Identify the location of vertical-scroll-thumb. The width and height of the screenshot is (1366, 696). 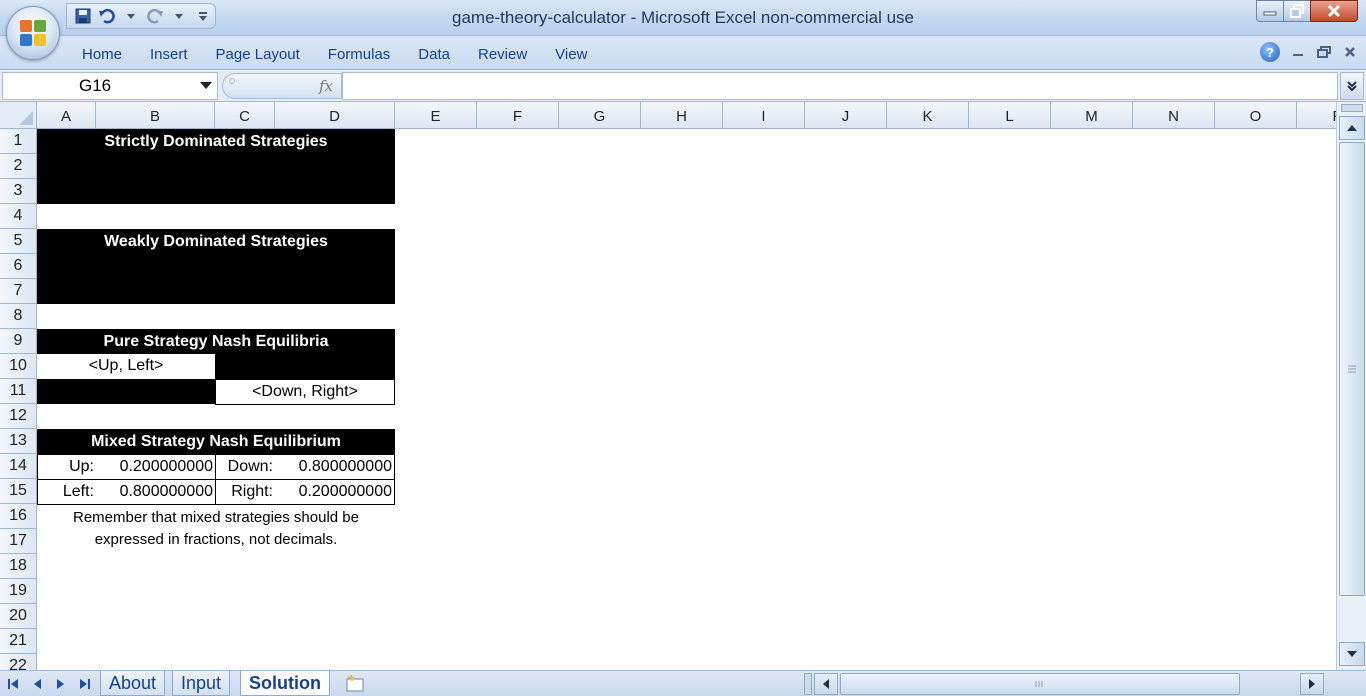
(1352, 369).